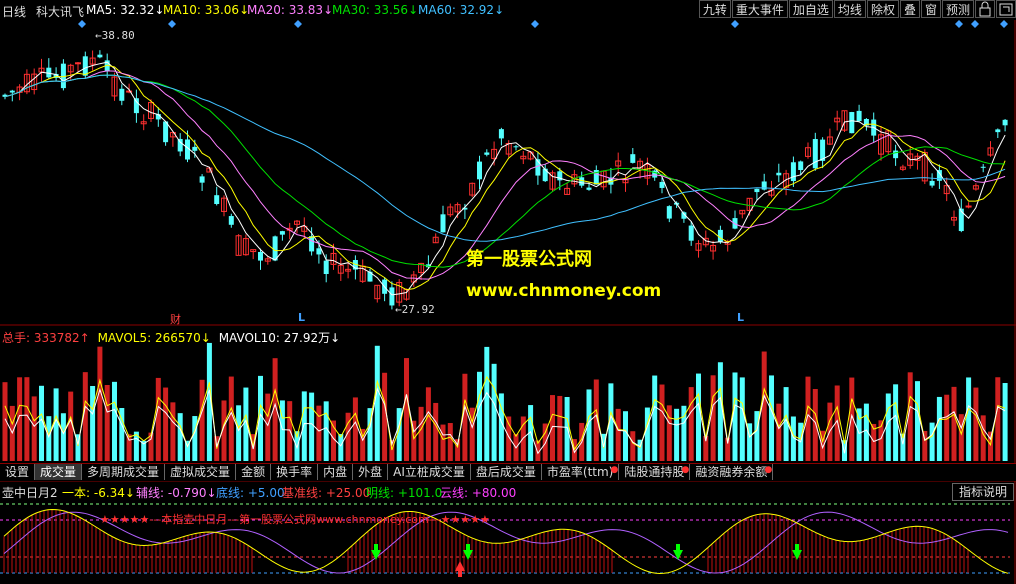  Describe the element at coordinates (115, 35) in the screenshot. I see `price-high-label: ←38.80` at that location.